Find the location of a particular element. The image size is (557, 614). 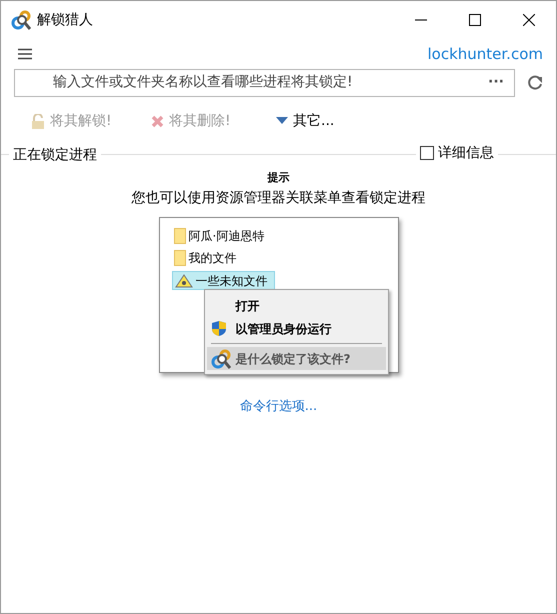

triangle-icon is located at coordinates (282, 121).